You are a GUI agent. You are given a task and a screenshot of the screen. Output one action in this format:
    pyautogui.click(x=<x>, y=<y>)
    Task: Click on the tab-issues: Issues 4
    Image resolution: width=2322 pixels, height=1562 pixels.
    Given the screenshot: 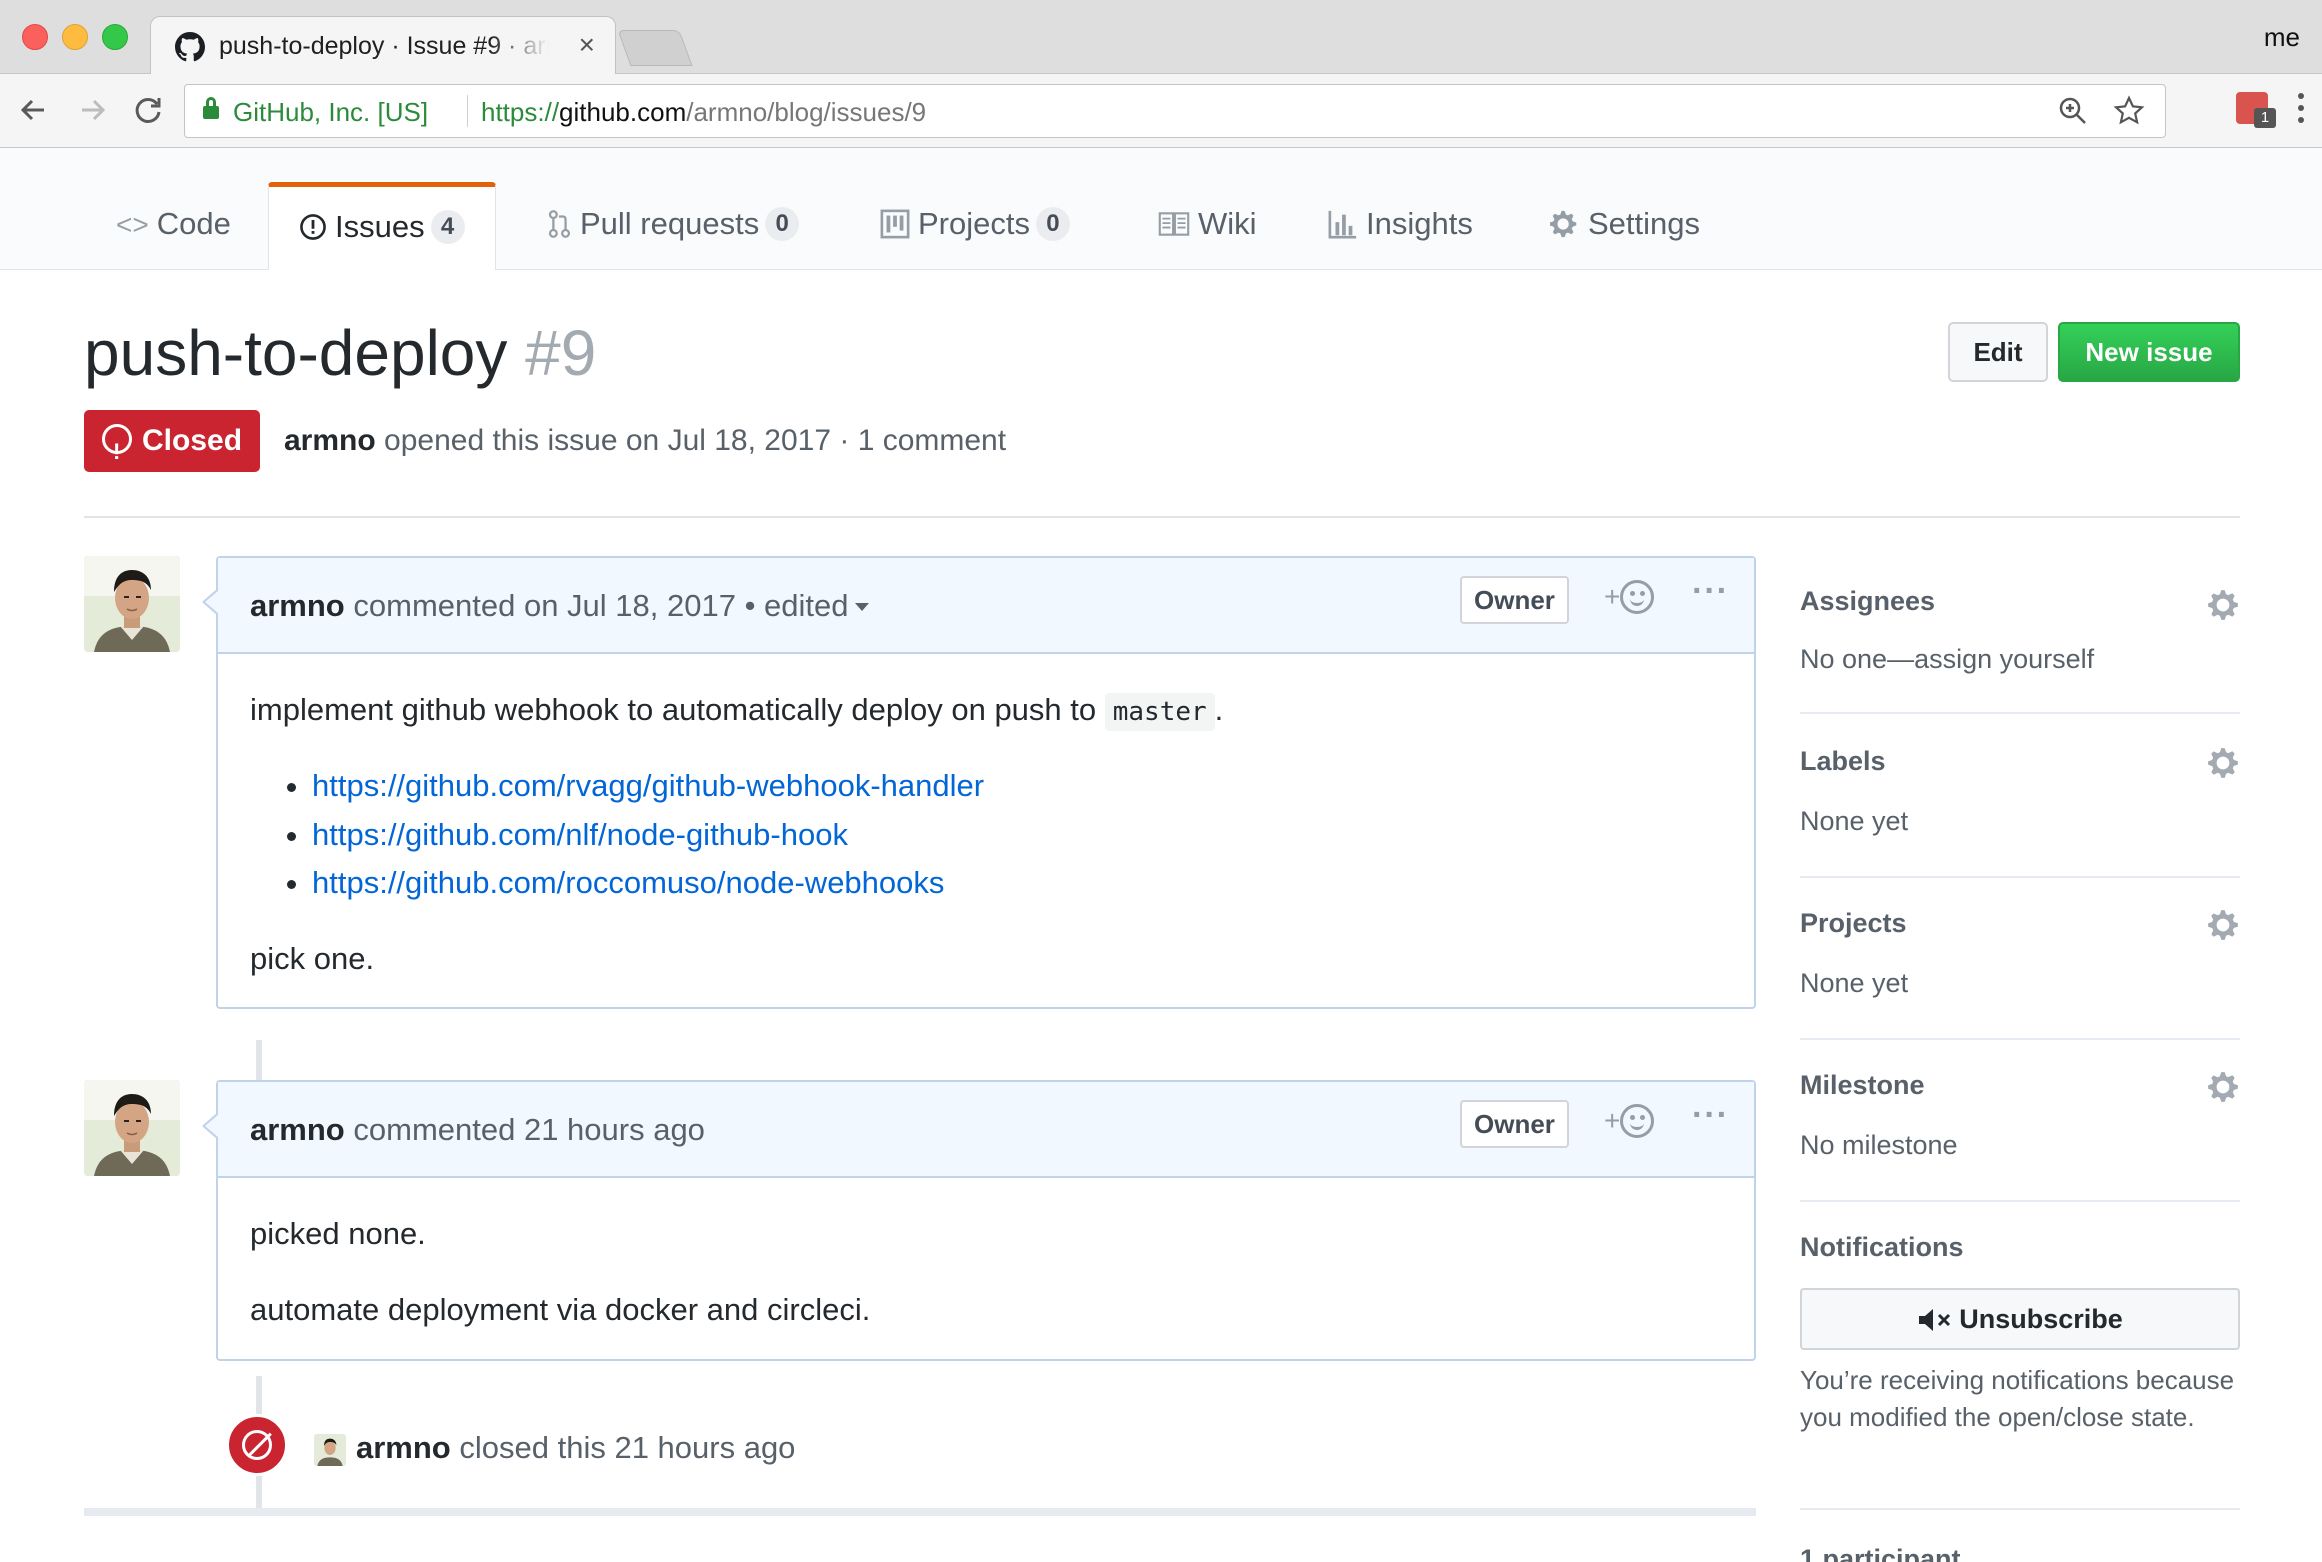 What is the action you would take?
    pyautogui.click(x=382, y=226)
    